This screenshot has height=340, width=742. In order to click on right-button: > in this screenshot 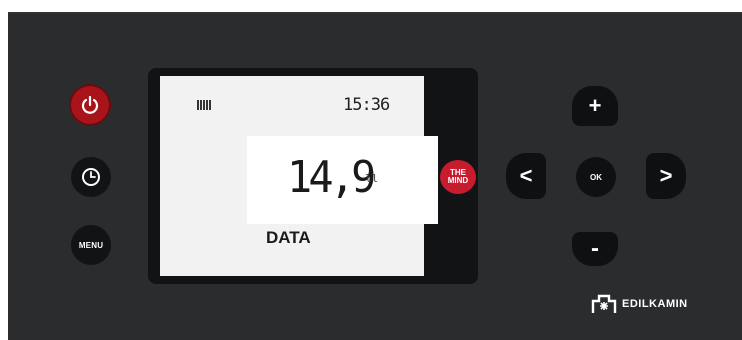, I will do `click(666, 176)`.